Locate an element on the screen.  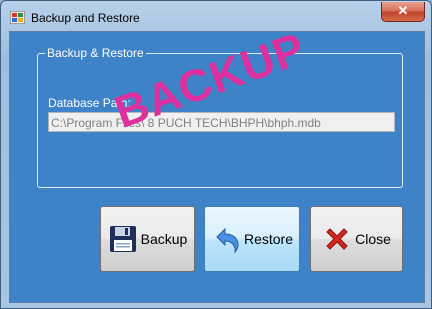
group-title: Backup & Restore is located at coordinates (95, 53).